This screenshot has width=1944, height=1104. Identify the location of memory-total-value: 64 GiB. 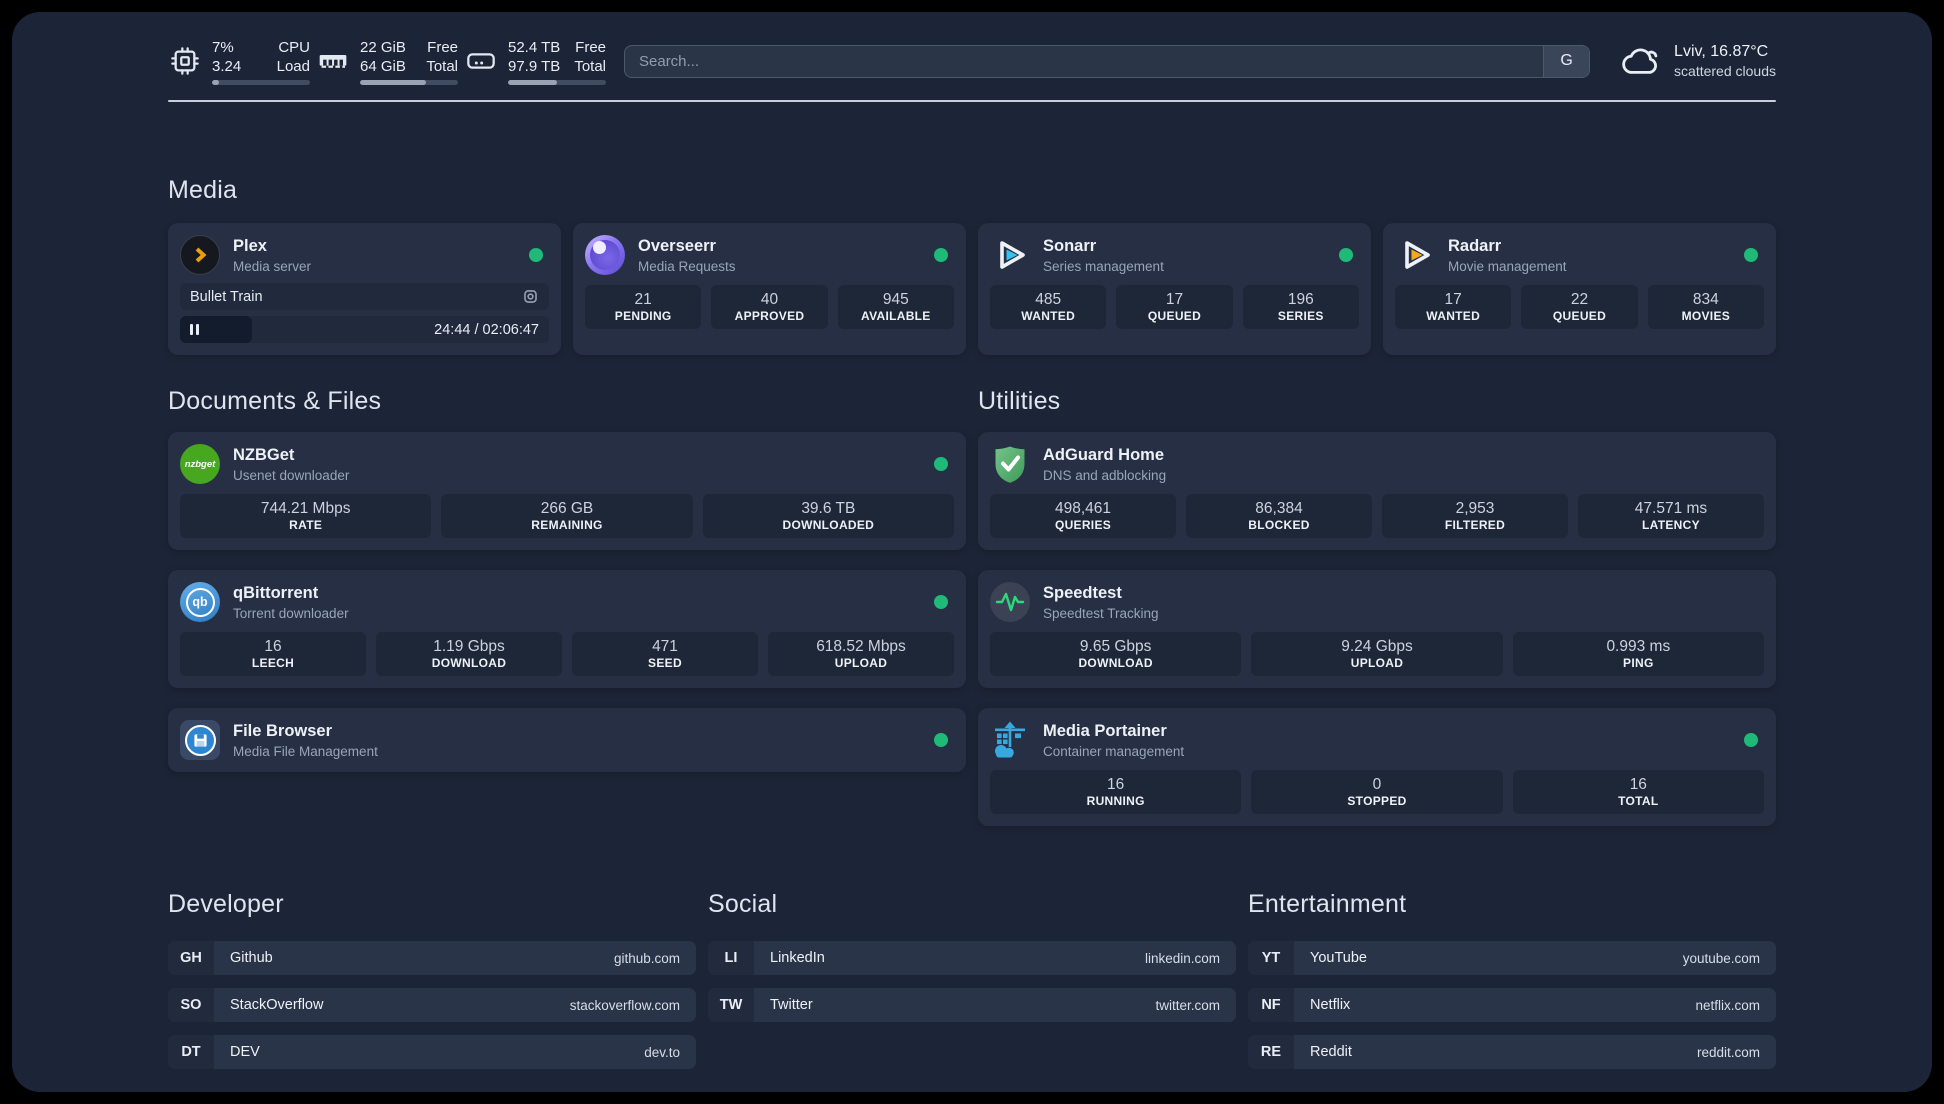
(383, 66).